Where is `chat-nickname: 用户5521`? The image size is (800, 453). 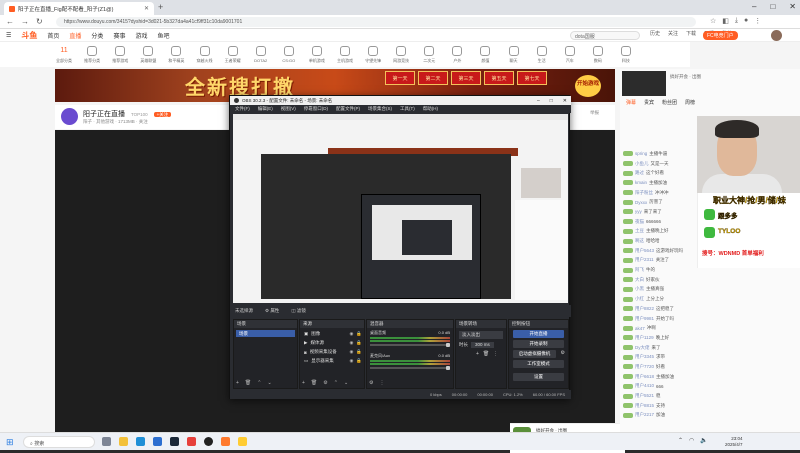 chat-nickname: 用户5521 is located at coordinates (644, 396).